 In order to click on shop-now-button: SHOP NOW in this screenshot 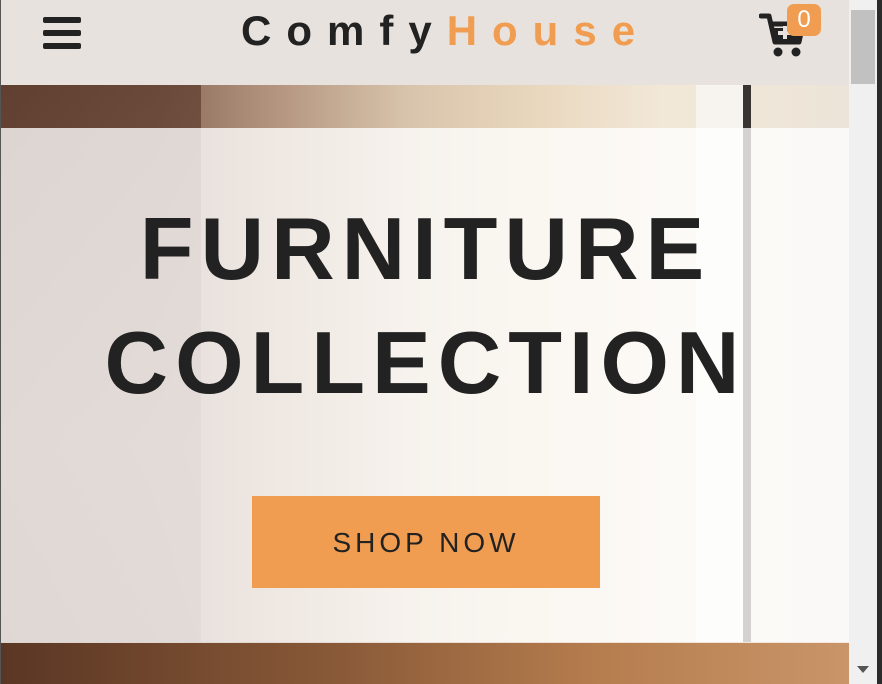, I will do `click(426, 542)`.